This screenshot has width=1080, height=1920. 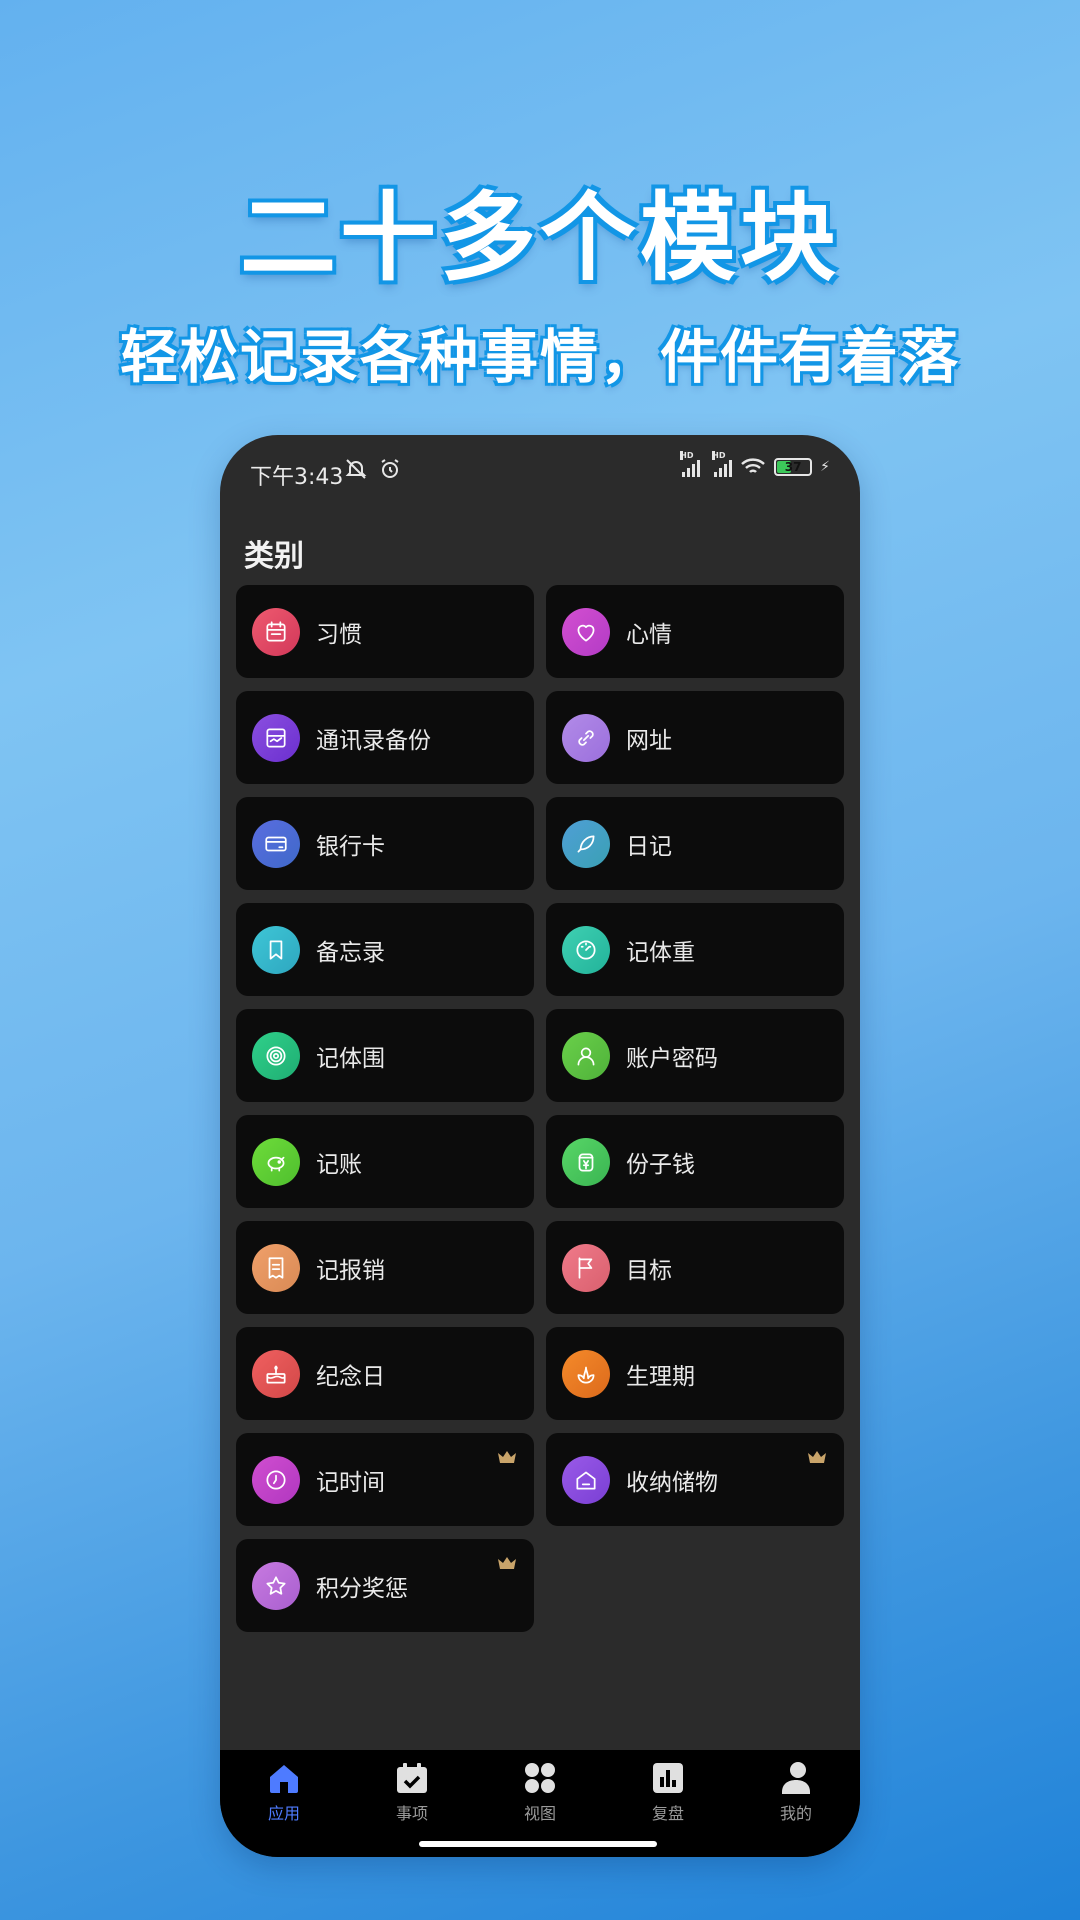 I want to click on wifi-icon, so click(x=753, y=465).